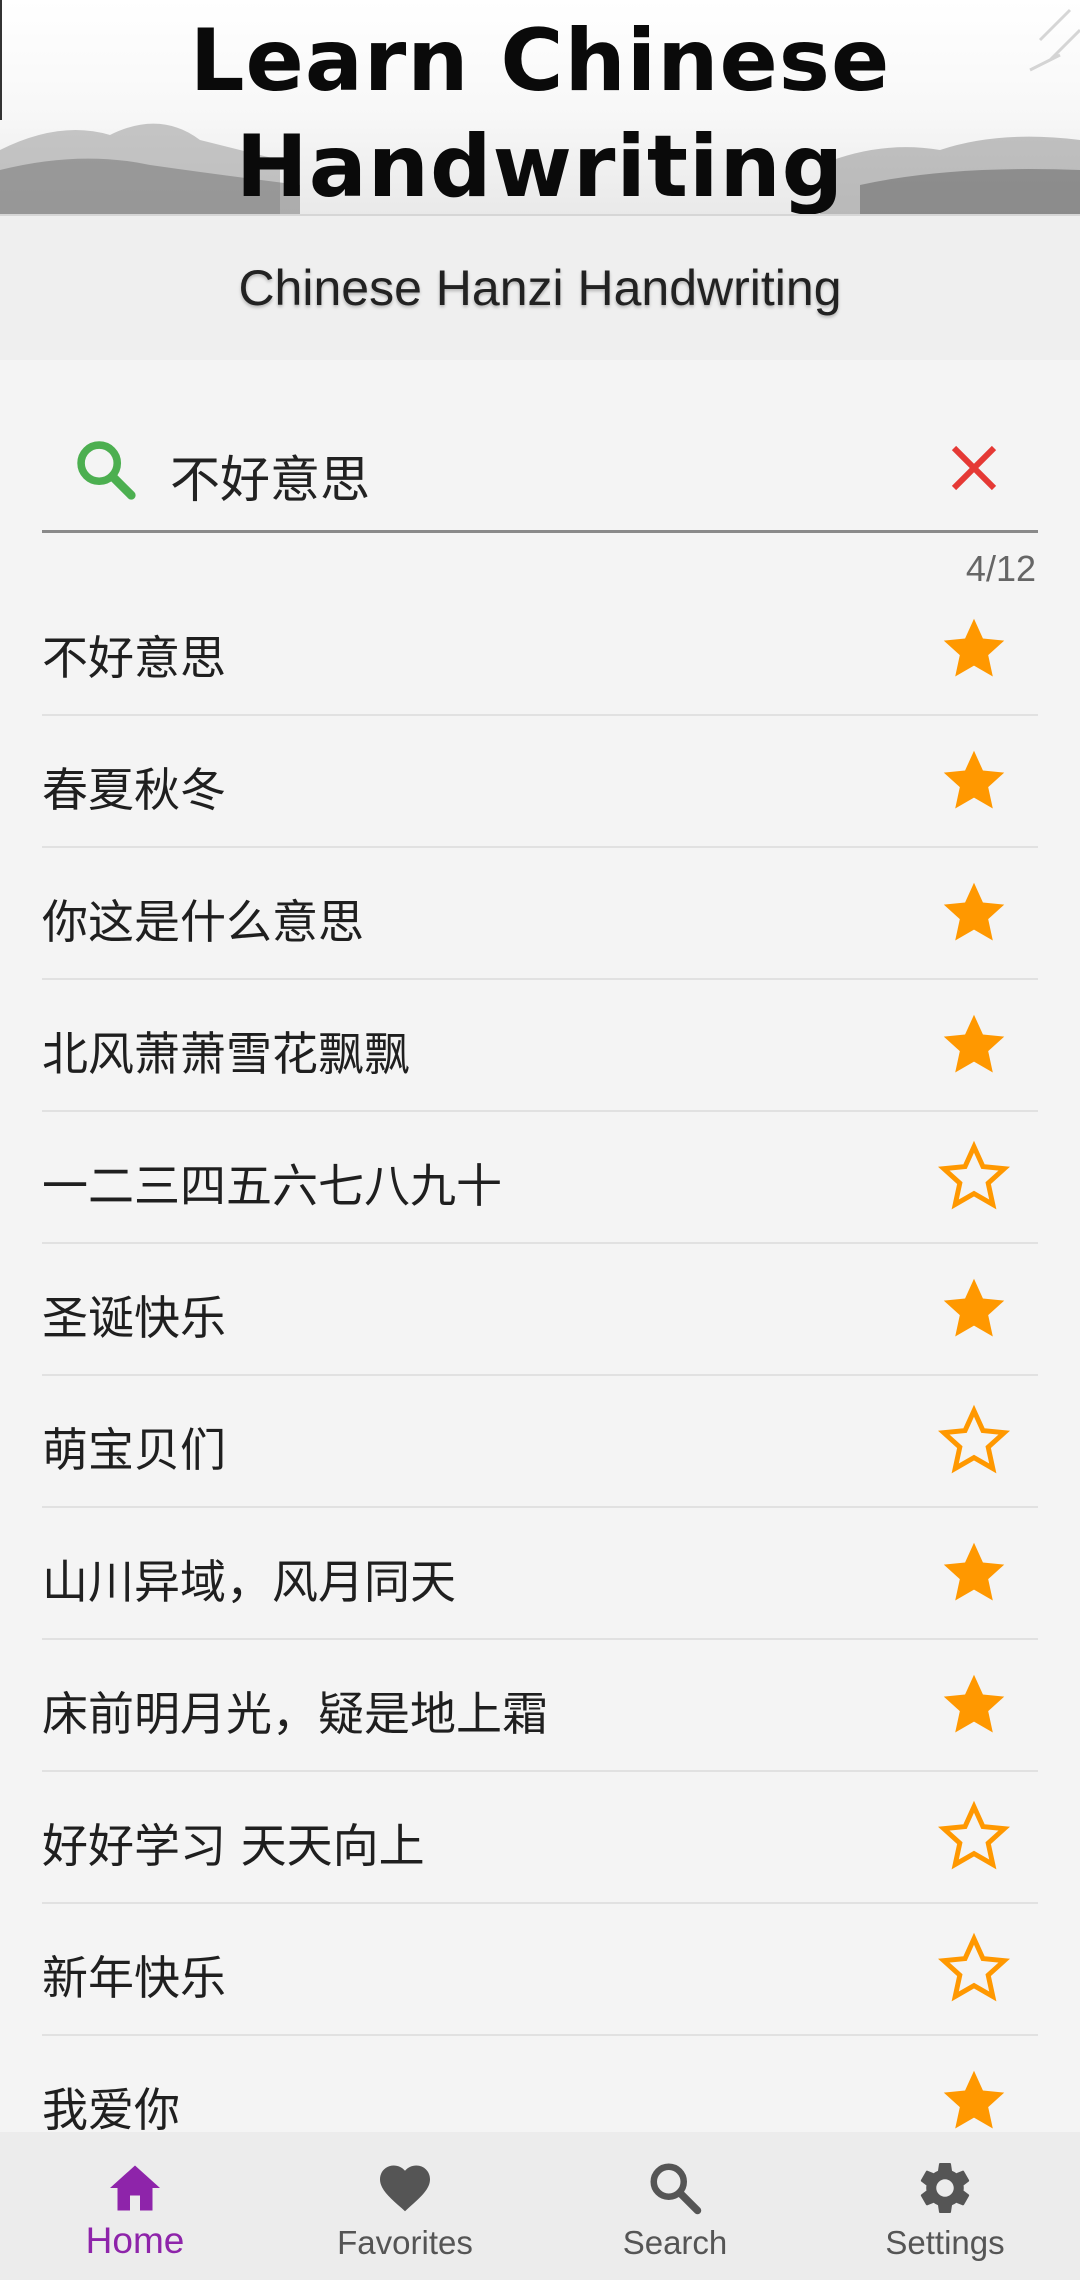 The height and width of the screenshot is (2280, 1080). I want to click on list-item: 新年快乐, so click(540, 1970).